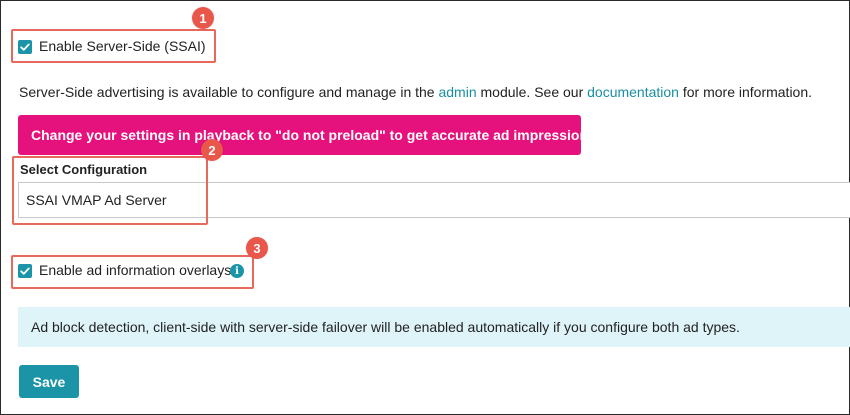 Image resolution: width=850 pixels, height=415 pixels. I want to click on save-button: Save, so click(49, 381).